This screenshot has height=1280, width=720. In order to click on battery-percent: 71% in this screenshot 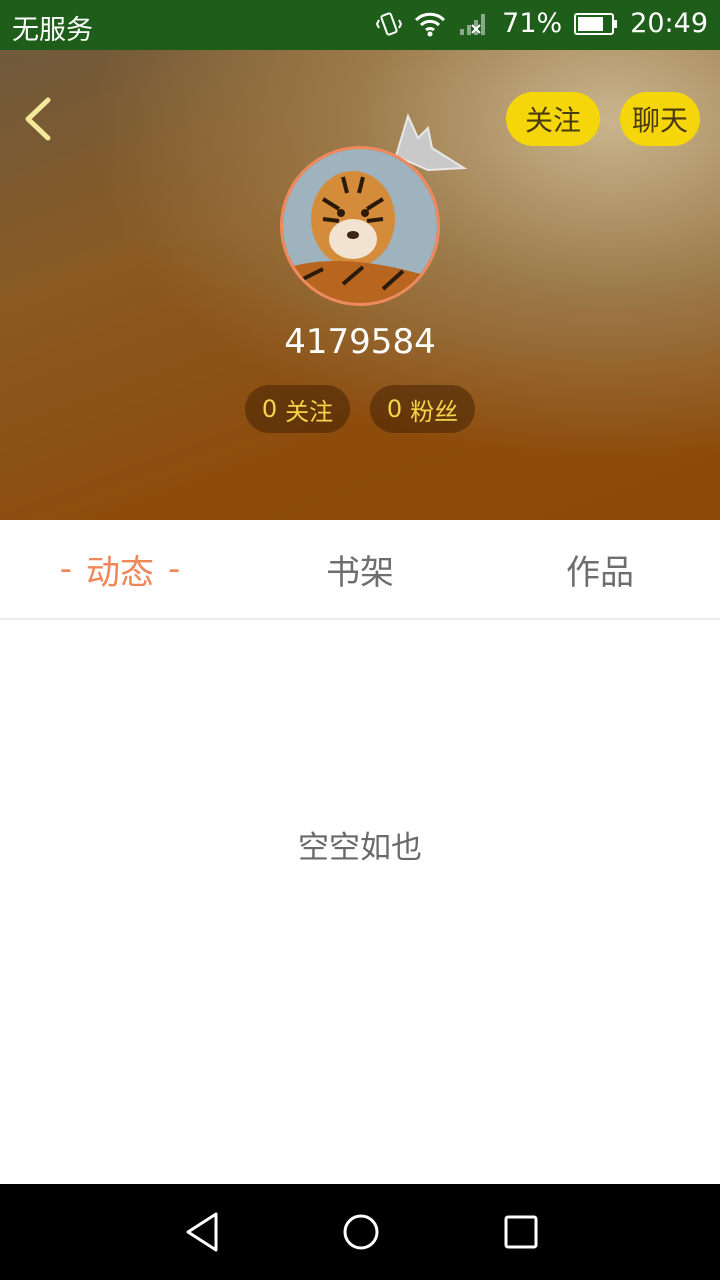, I will do `click(532, 23)`.